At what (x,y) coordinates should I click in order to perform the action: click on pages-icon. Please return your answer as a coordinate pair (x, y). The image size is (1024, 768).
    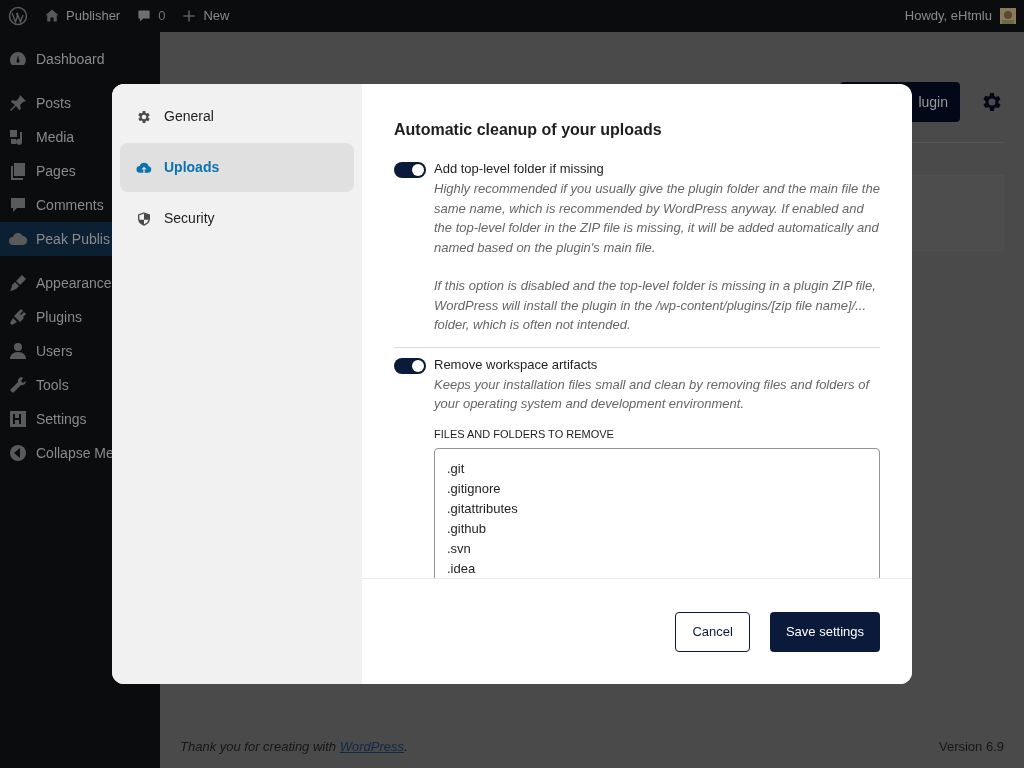
    Looking at the image, I should click on (18, 171).